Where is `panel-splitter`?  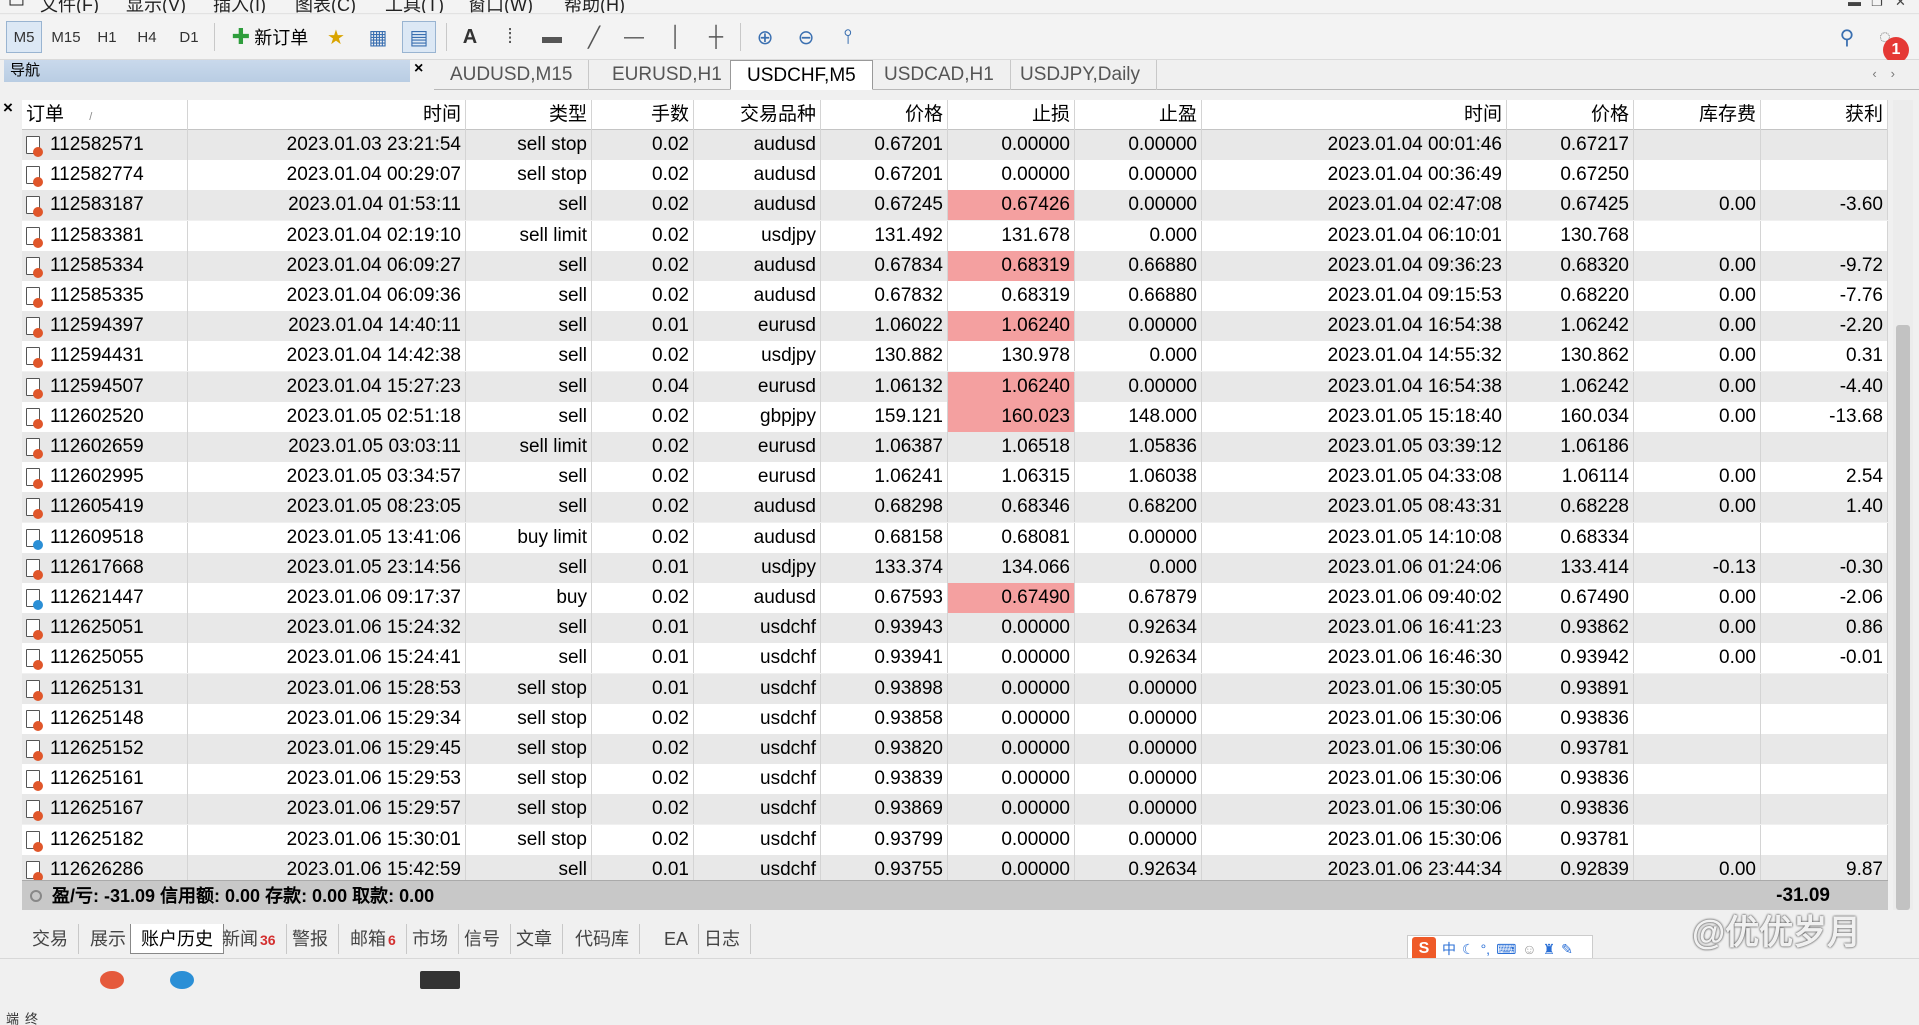 panel-splitter is located at coordinates (955, 917).